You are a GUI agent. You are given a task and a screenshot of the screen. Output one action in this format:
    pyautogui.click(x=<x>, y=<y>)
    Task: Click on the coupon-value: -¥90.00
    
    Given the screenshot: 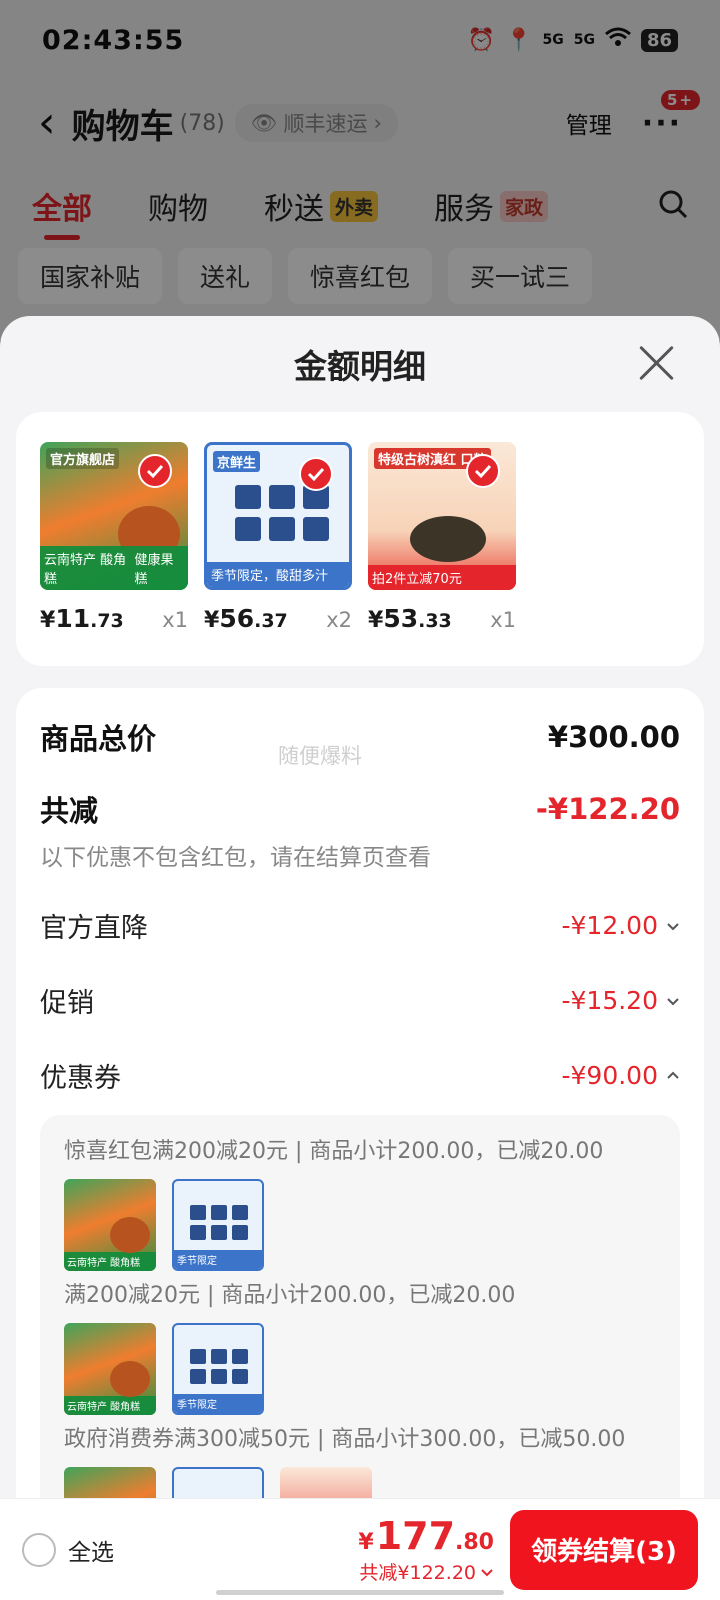 What is the action you would take?
    pyautogui.click(x=610, y=1075)
    